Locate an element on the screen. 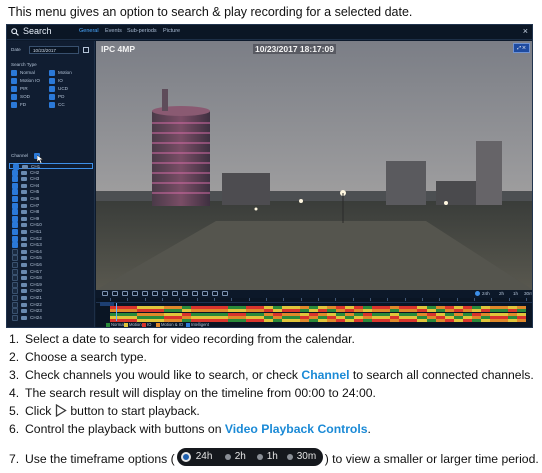 The image size is (542, 473). channel-row: CH13 is located at coordinates (51, 245).